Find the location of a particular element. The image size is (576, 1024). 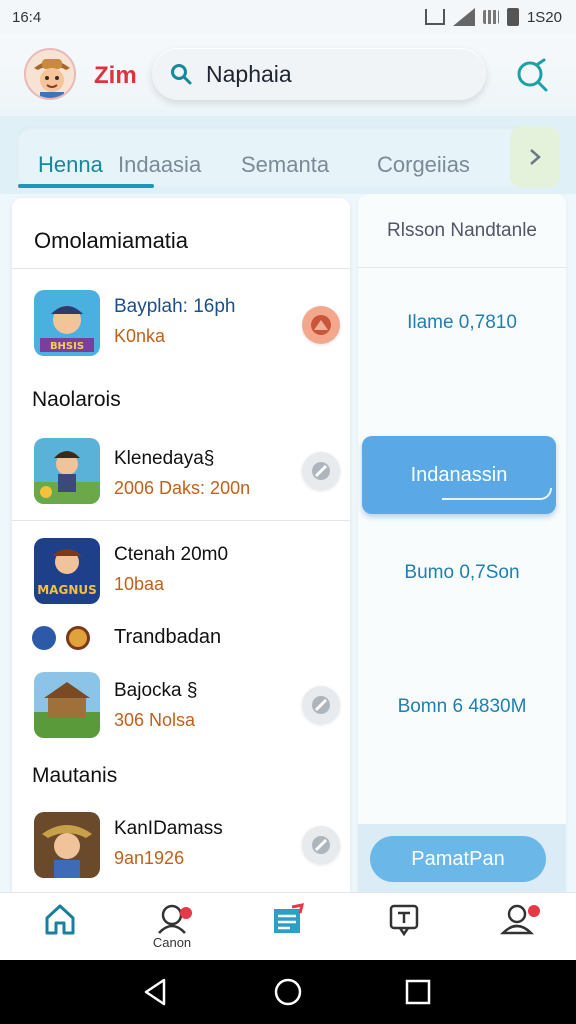

side-panel-header: Rlsson Nandtanle is located at coordinates (462, 231).